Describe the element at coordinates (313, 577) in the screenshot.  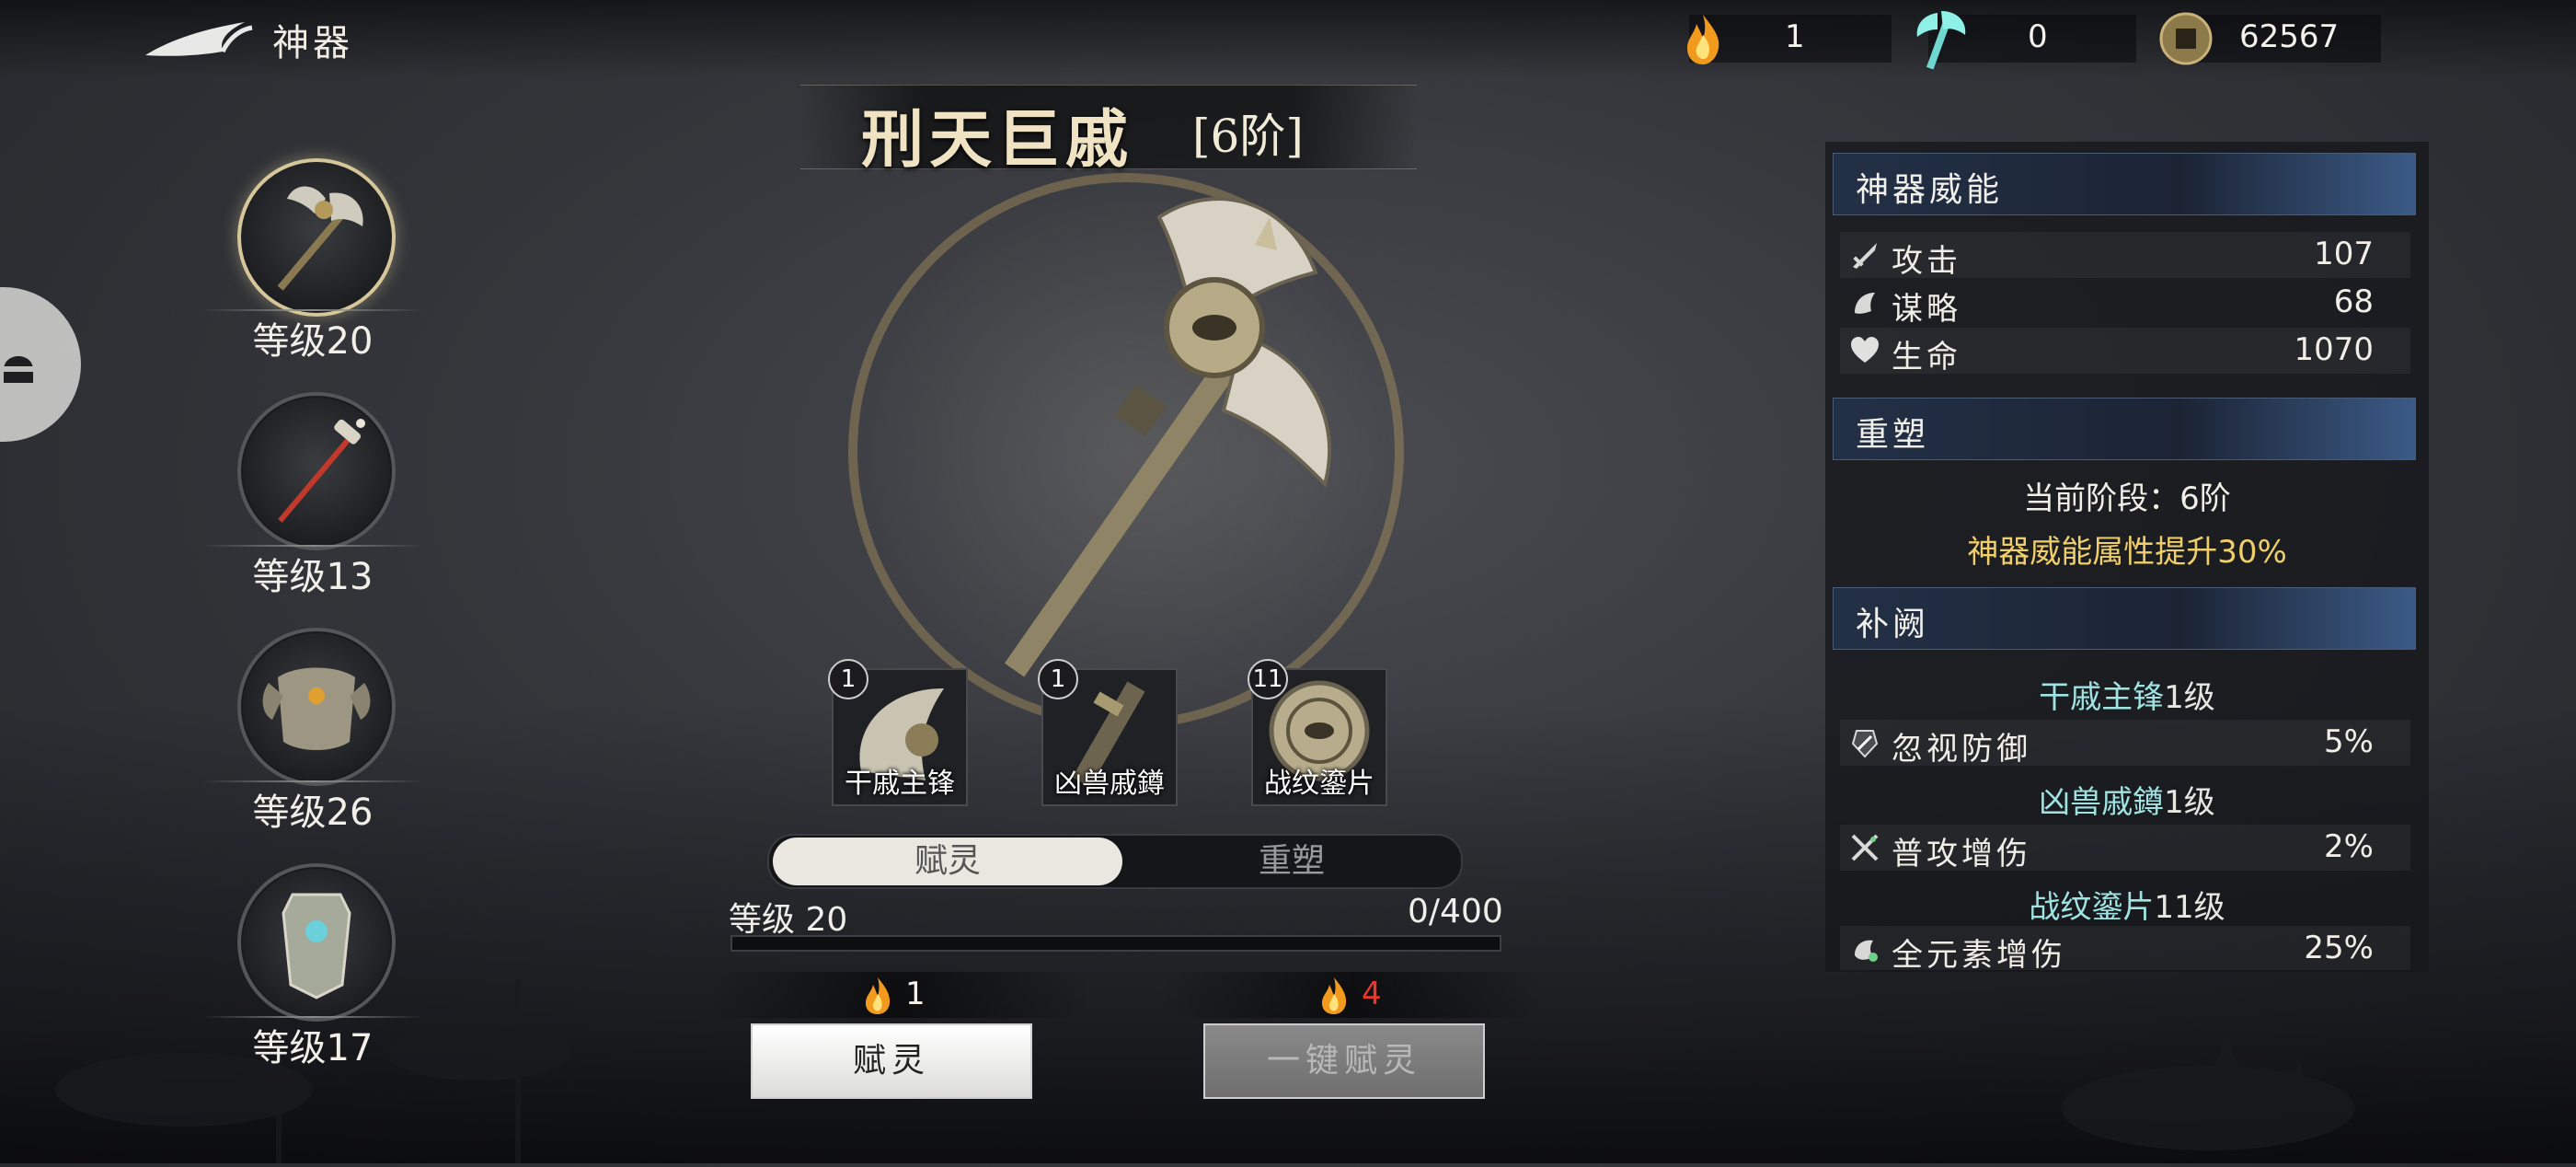
I see `equip-level-staff: 等级13` at that location.